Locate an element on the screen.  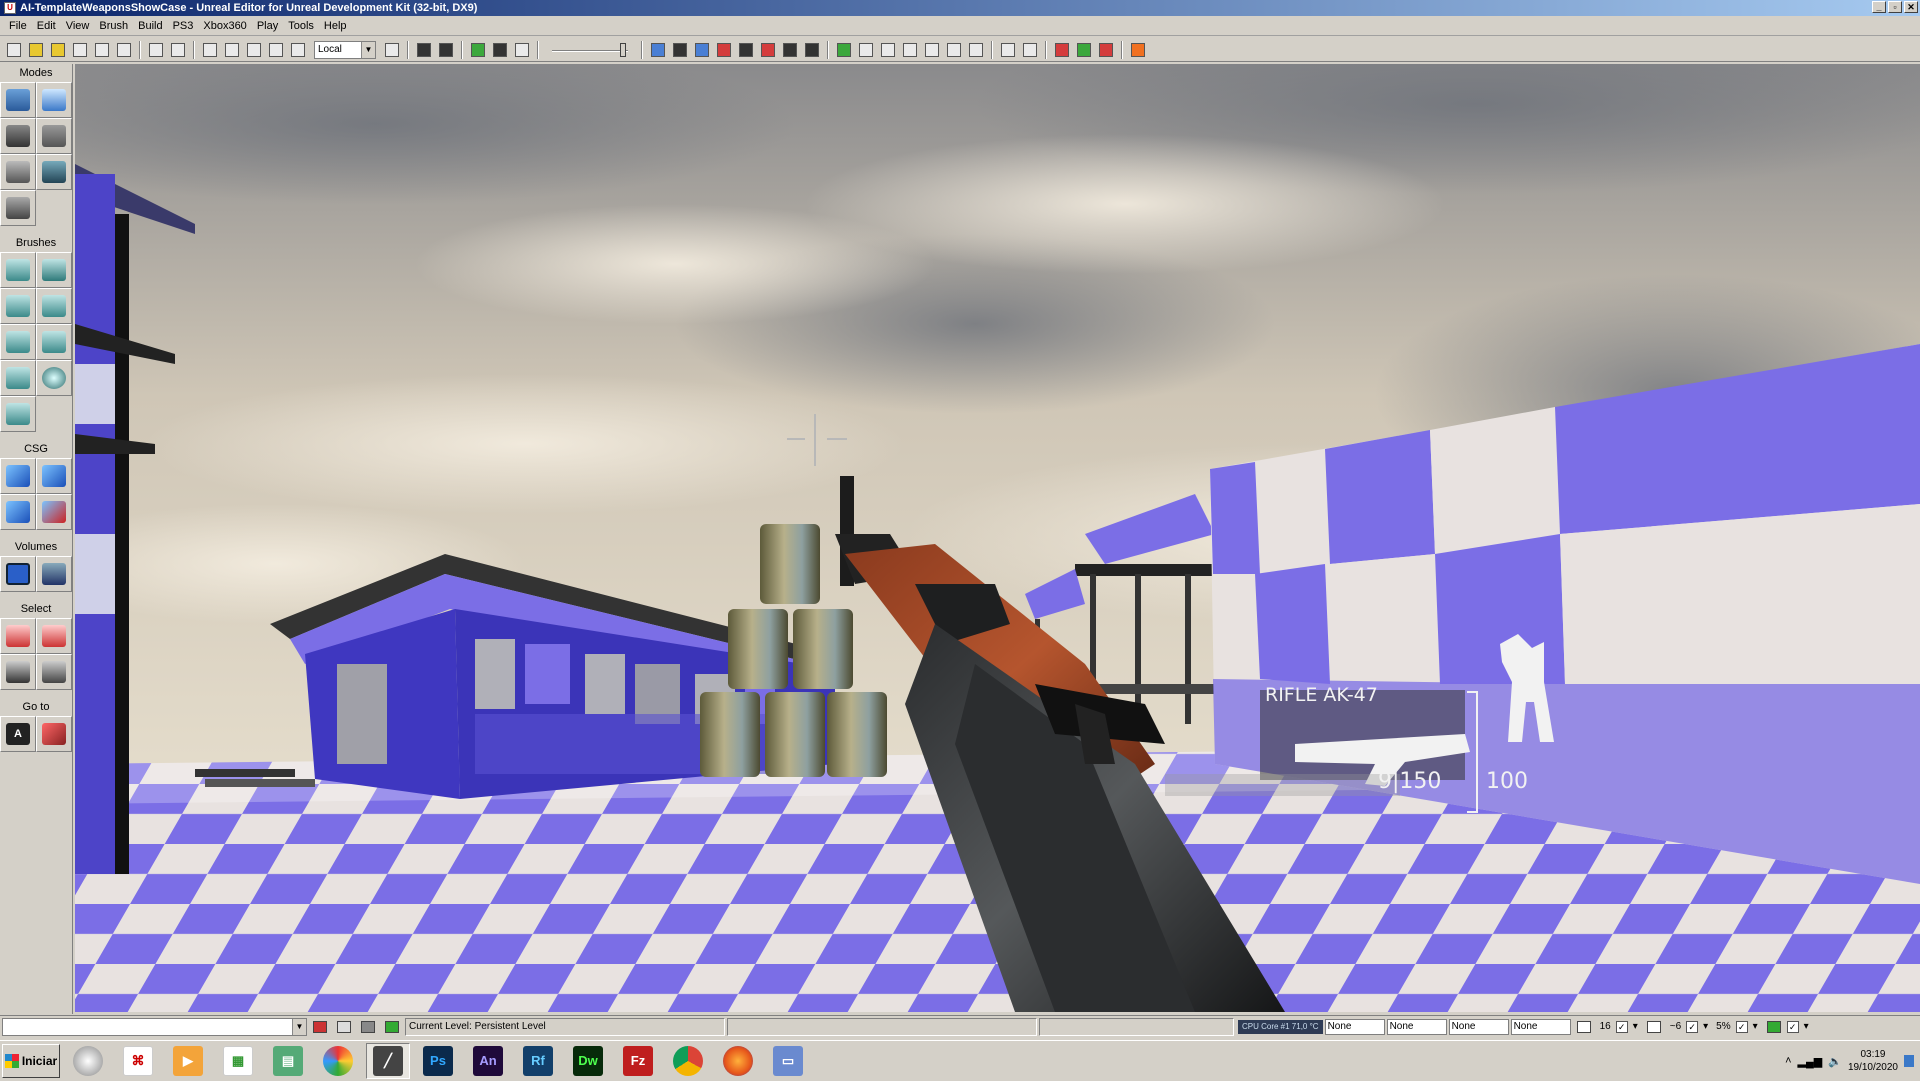
autosave-icon is located at coordinates (1774, 1027).